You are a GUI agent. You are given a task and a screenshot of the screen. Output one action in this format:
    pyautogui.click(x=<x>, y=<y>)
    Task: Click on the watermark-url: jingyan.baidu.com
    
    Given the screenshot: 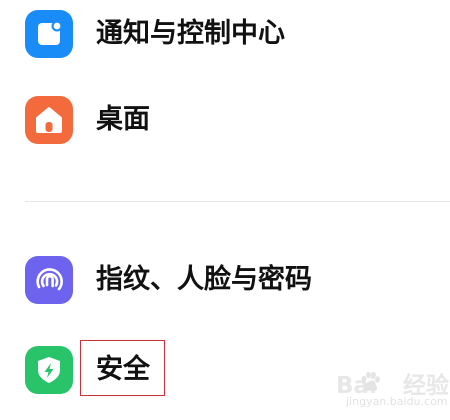 What is the action you would take?
    pyautogui.click(x=397, y=401)
    